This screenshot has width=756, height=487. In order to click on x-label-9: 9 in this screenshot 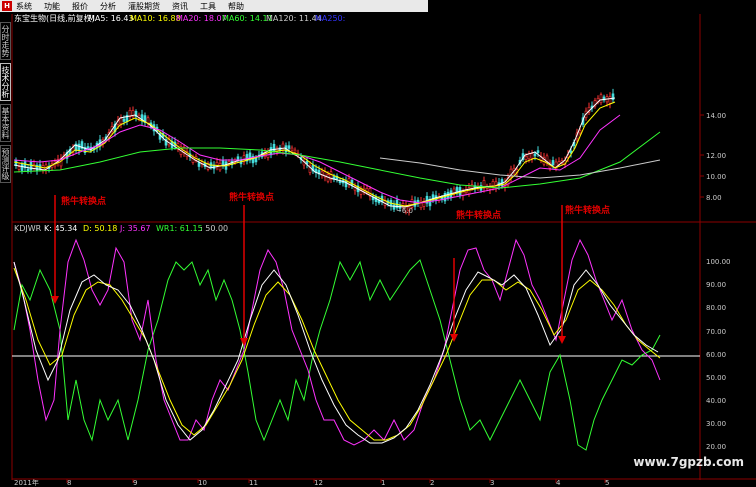, I will do `click(135, 483)`.